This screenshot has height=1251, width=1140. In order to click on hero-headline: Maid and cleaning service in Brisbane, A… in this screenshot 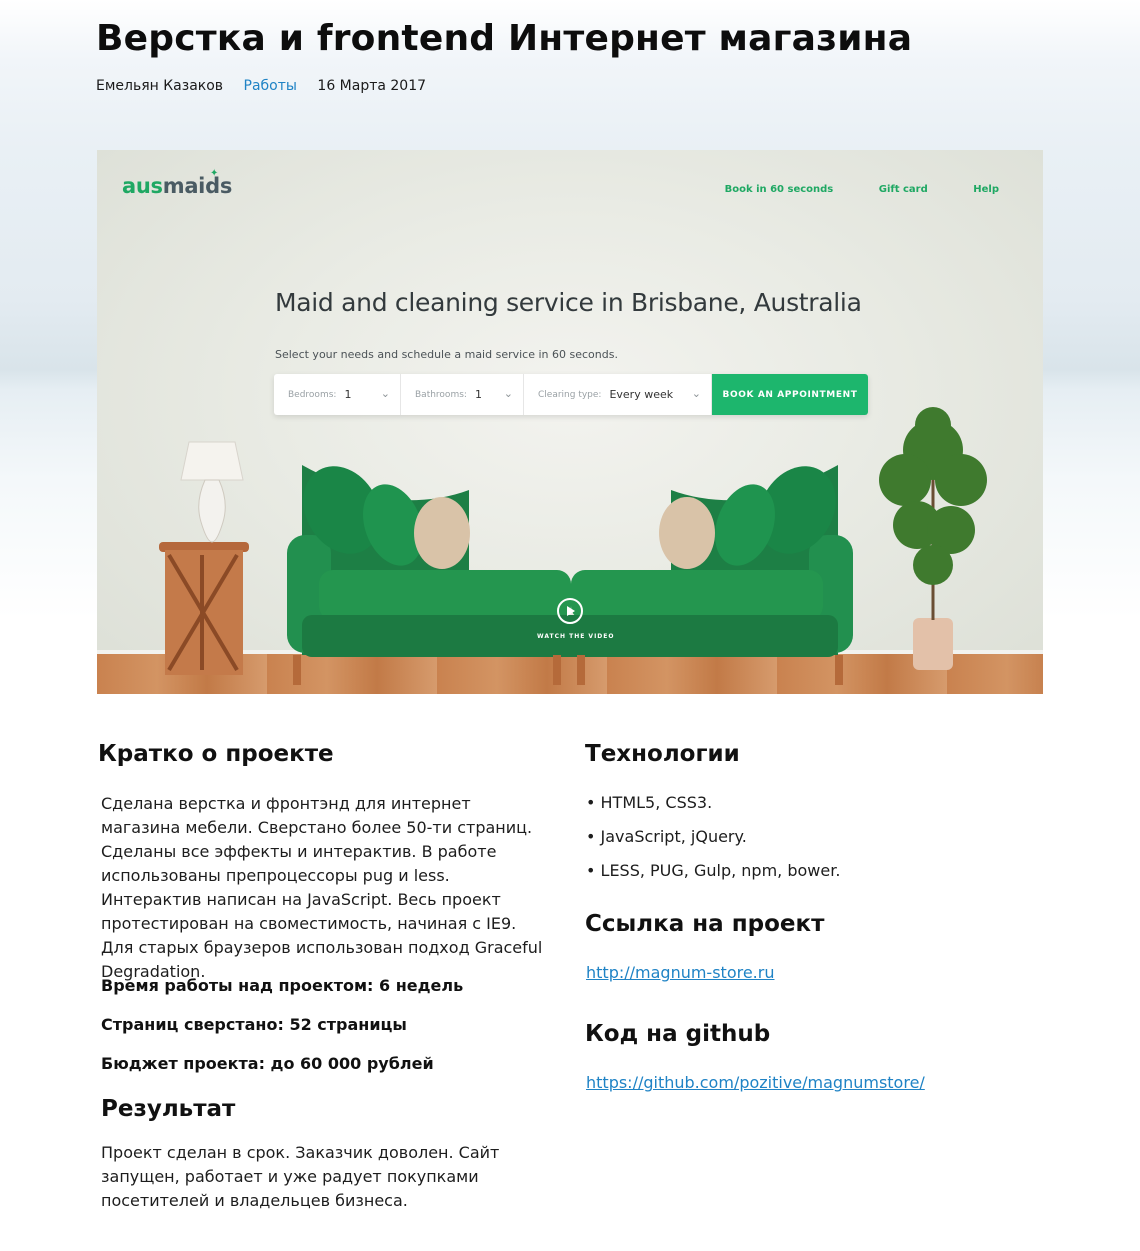, I will do `click(568, 302)`.